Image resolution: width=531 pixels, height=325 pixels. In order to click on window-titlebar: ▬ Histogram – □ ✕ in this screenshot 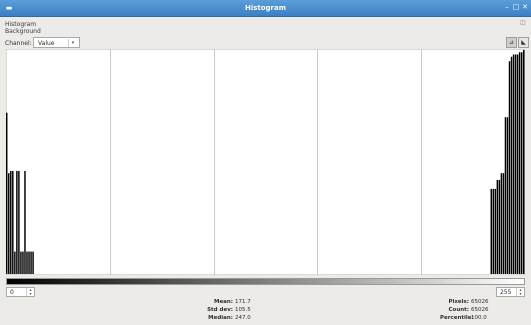, I will do `click(265, 8)`.